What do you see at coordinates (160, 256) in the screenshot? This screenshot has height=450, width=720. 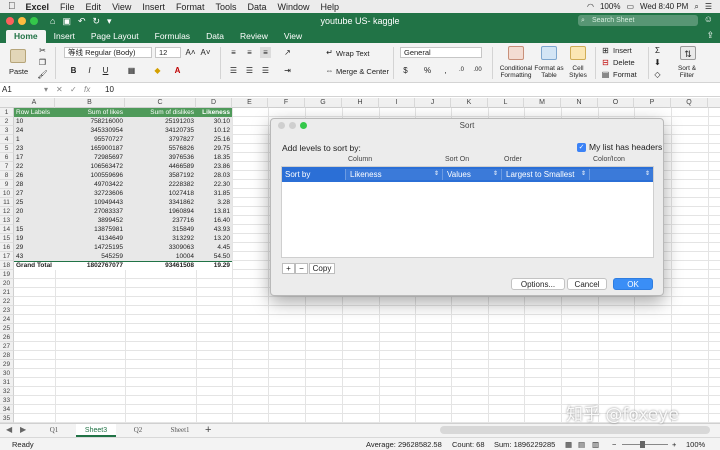 I see `table-cell: 10004` at bounding box center [160, 256].